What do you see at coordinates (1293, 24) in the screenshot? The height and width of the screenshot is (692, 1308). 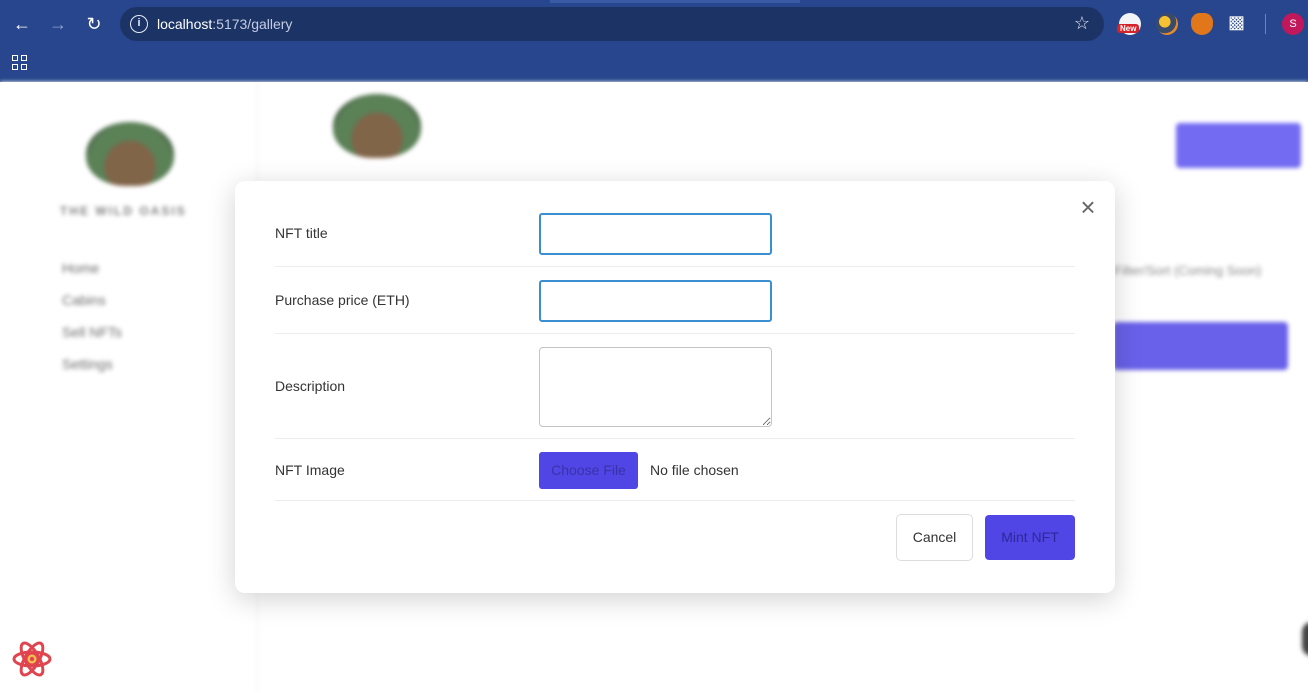 I see `profile-avatar: S` at bounding box center [1293, 24].